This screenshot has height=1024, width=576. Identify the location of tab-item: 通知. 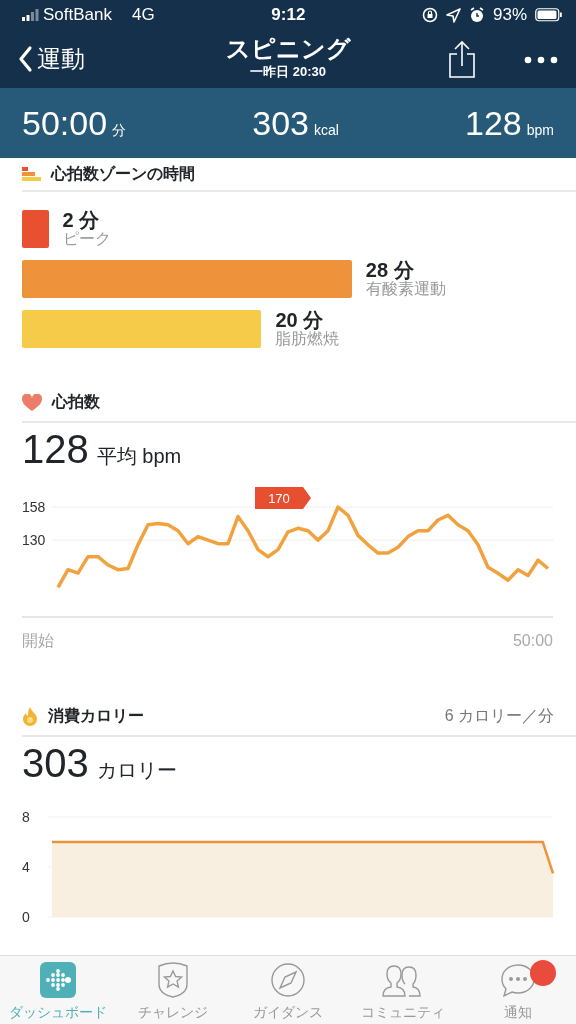
(518, 990).